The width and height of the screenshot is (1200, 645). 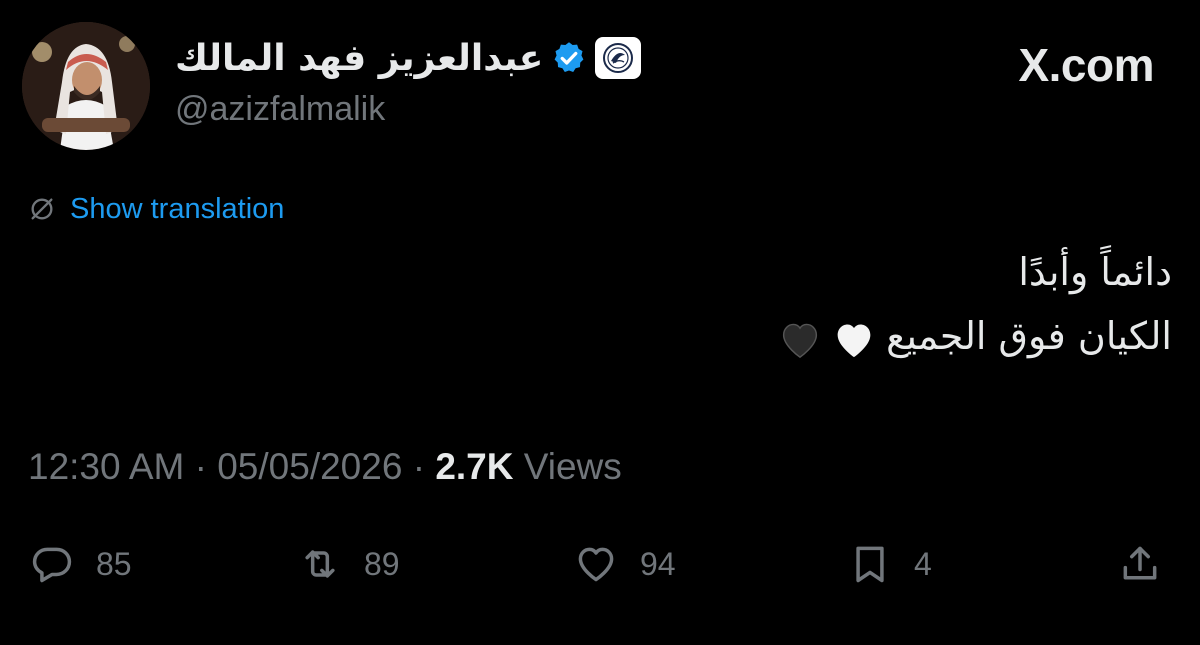 I want to click on club-logo-badge, so click(x=618, y=58).